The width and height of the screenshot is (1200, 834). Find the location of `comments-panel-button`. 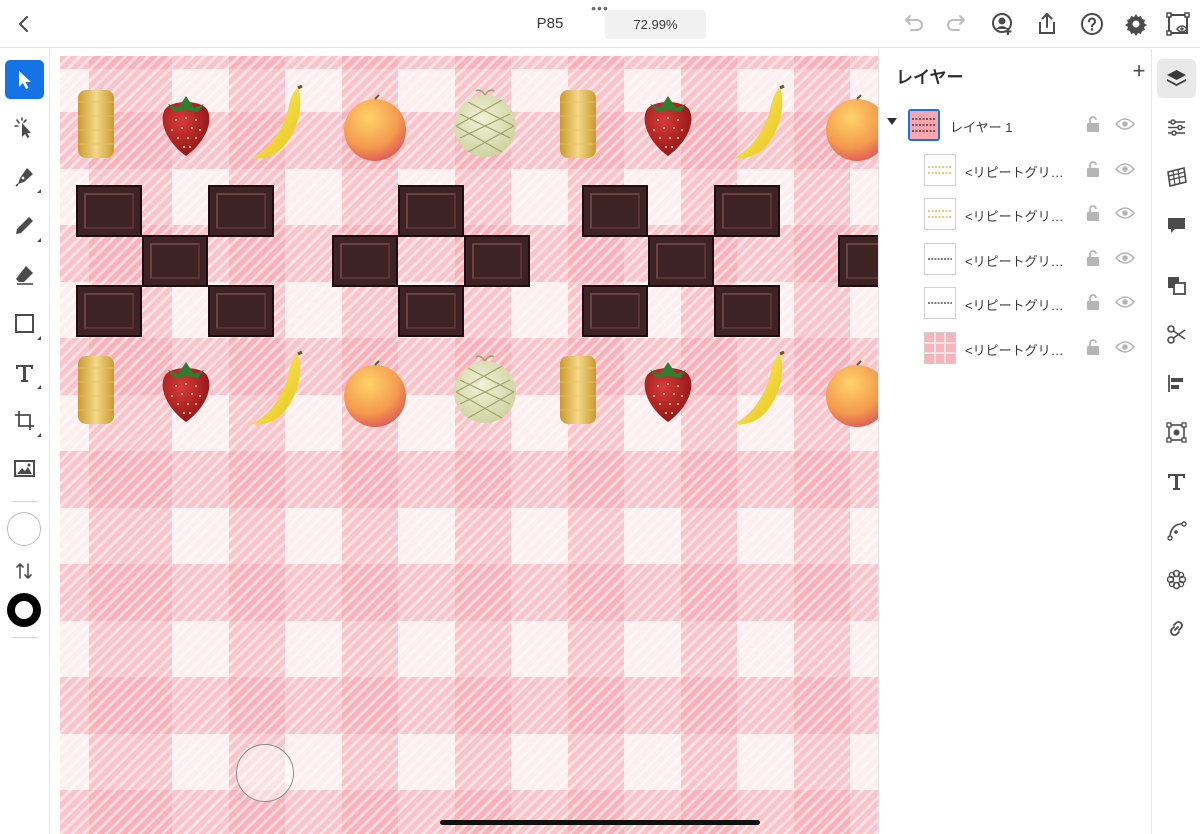

comments-panel-button is located at coordinates (1176, 225).